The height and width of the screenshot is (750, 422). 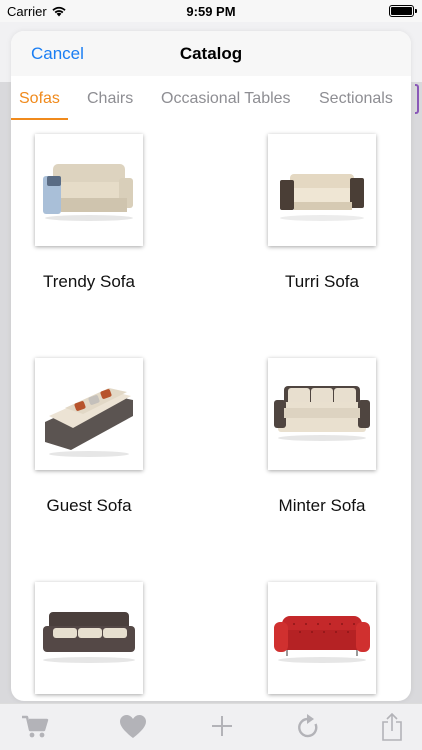 What do you see at coordinates (417, 99) in the screenshot?
I see `background-selection-edge` at bounding box center [417, 99].